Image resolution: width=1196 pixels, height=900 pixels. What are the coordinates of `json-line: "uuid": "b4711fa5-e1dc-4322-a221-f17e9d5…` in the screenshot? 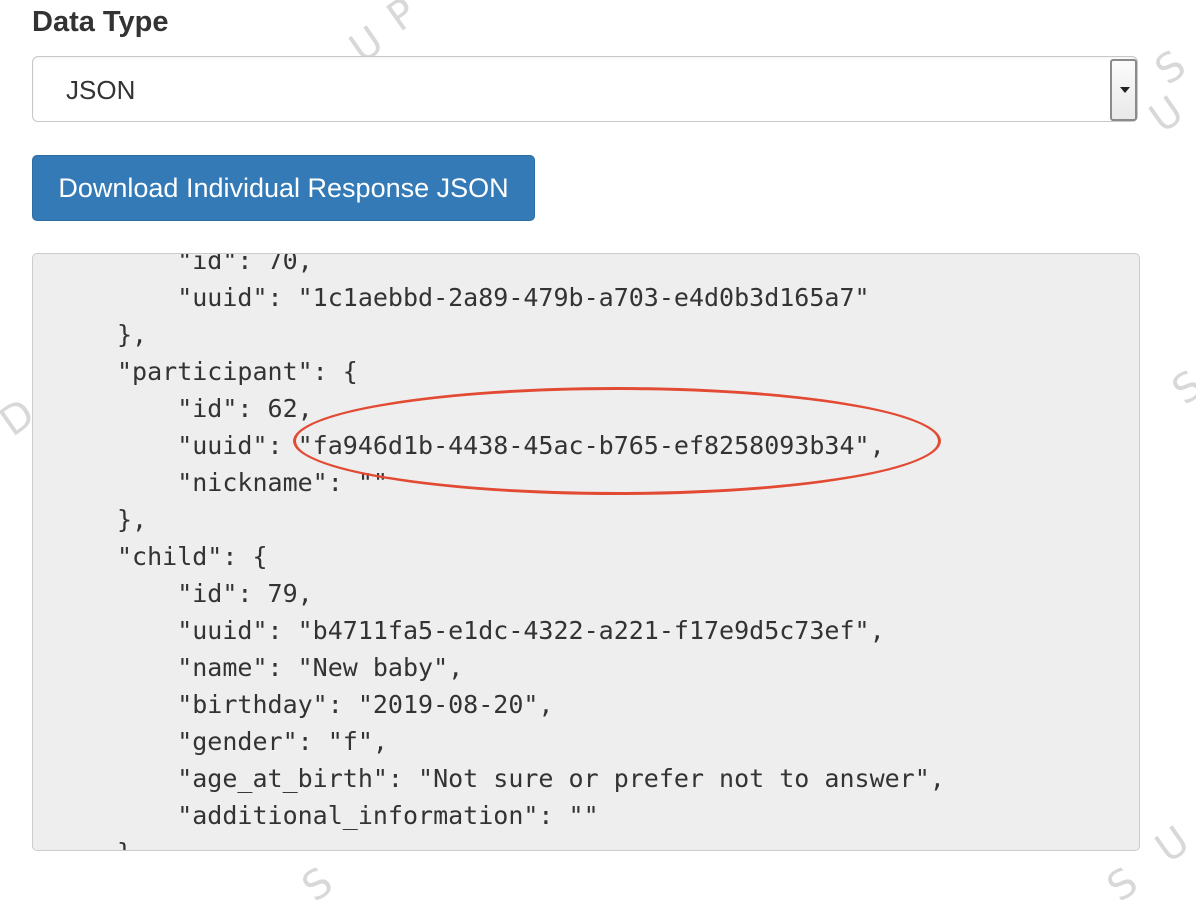 It's located at (501, 630).